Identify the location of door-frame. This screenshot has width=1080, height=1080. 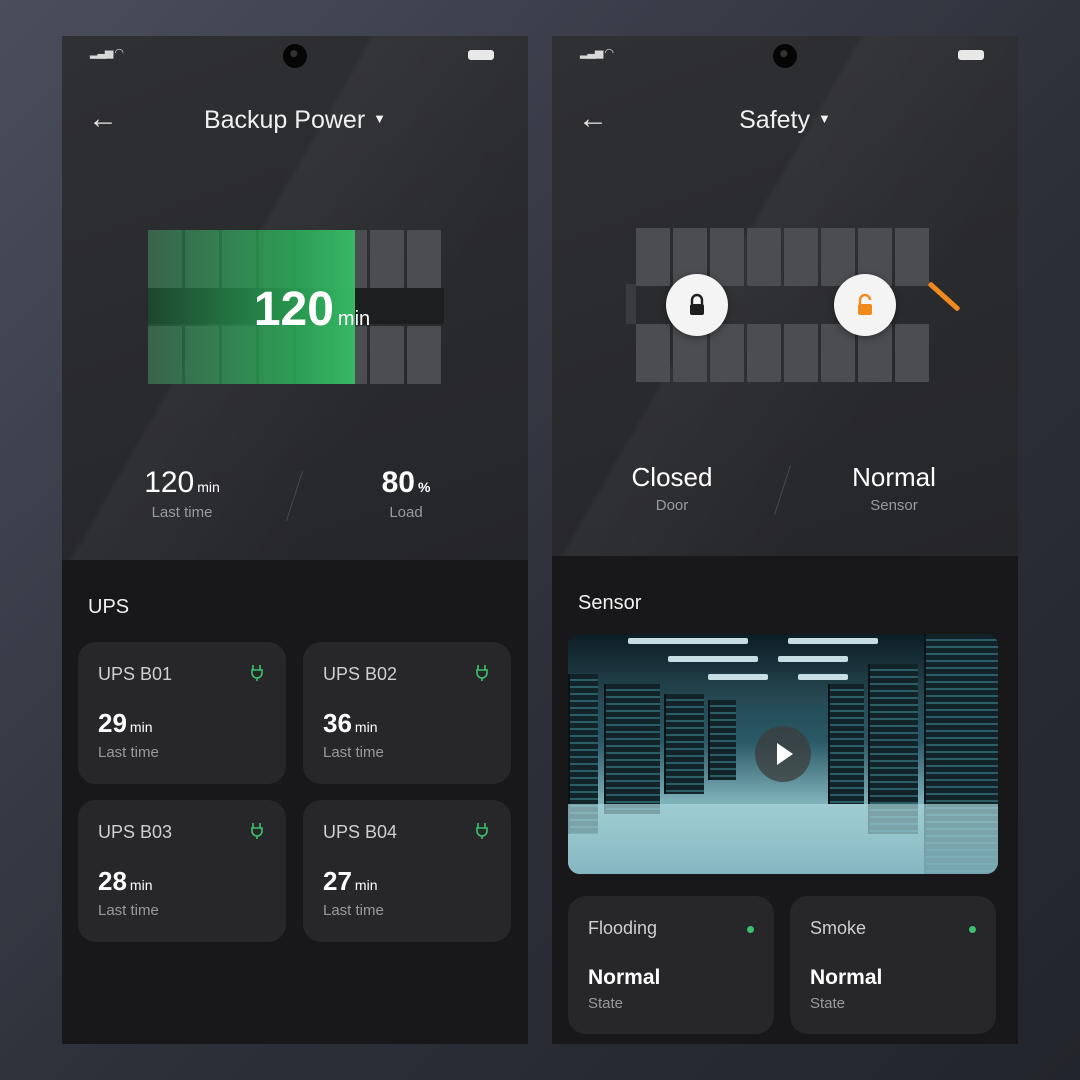
(631, 304).